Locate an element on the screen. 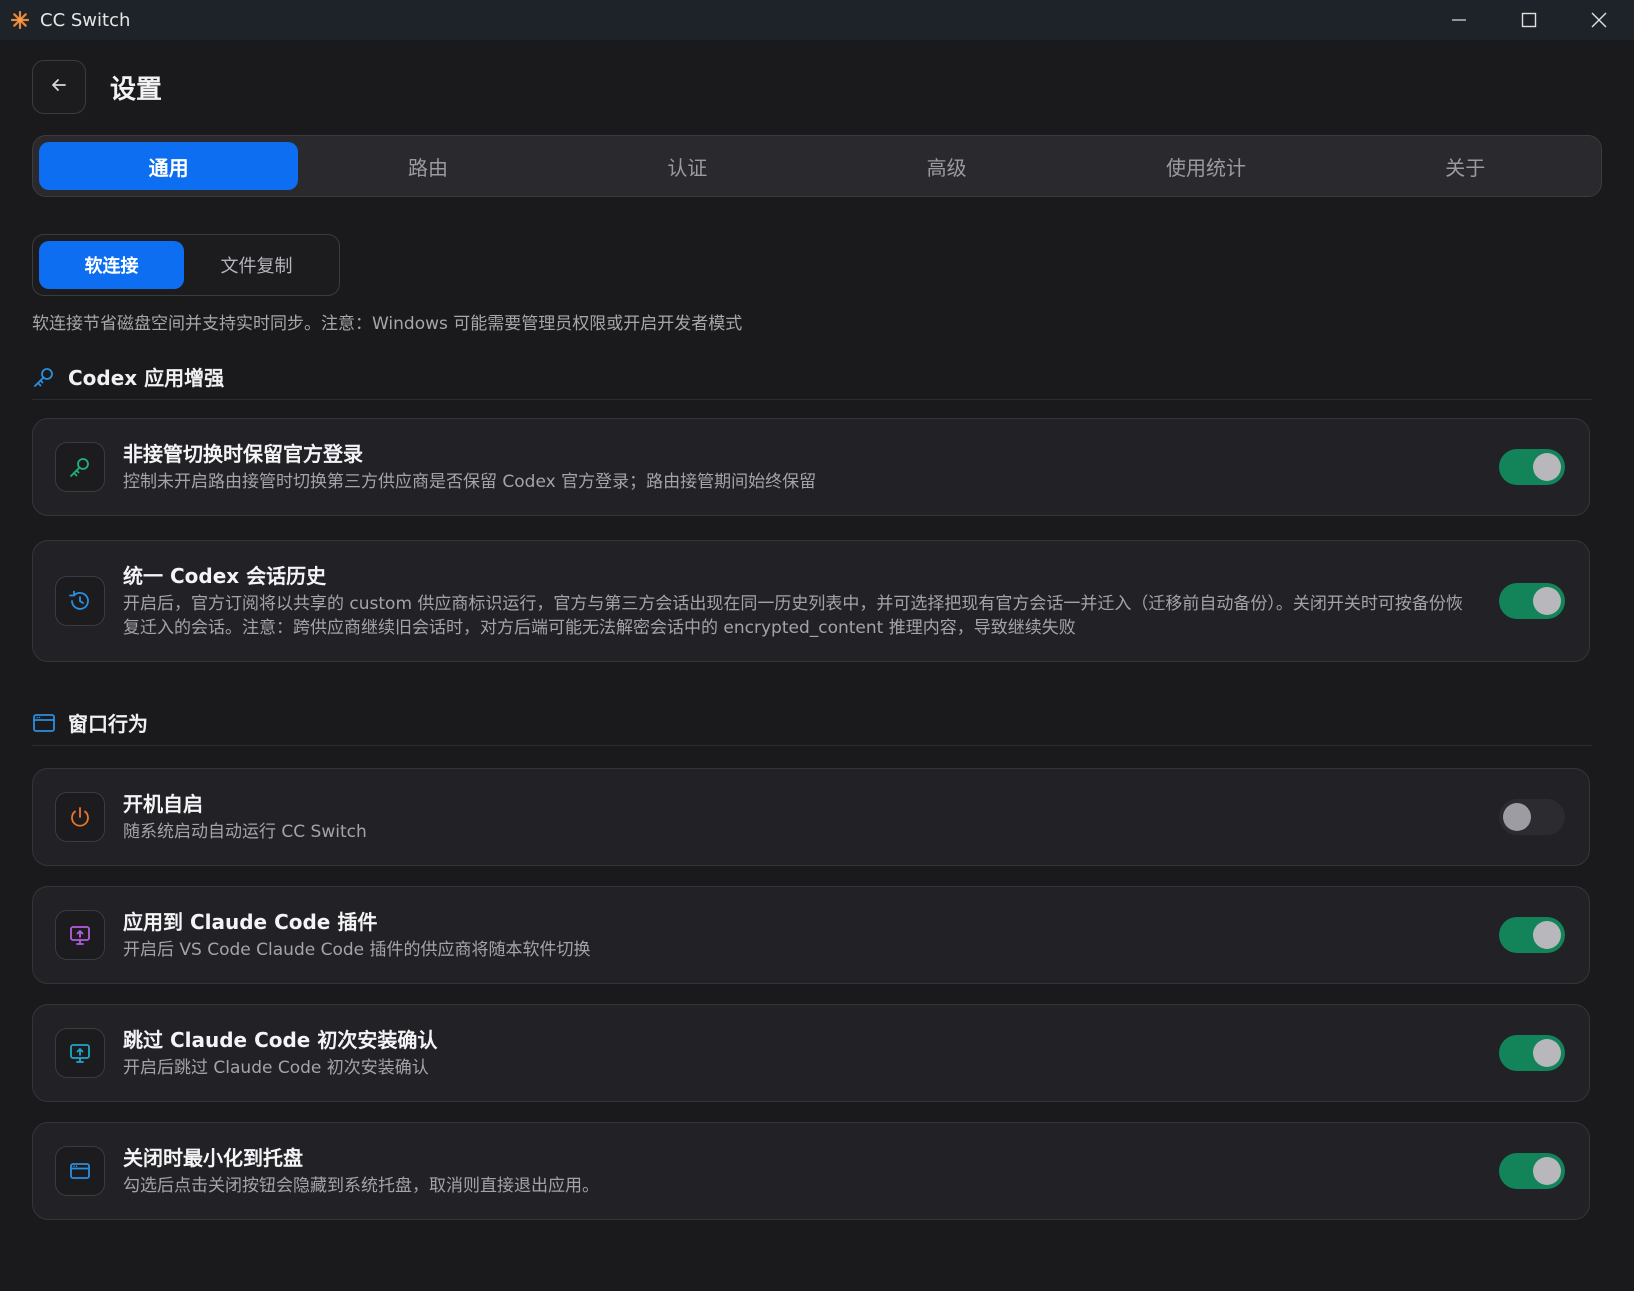 This screenshot has height=1291, width=1634. setting-title: 统一 Codex 会话历史 is located at coordinates (225, 576).